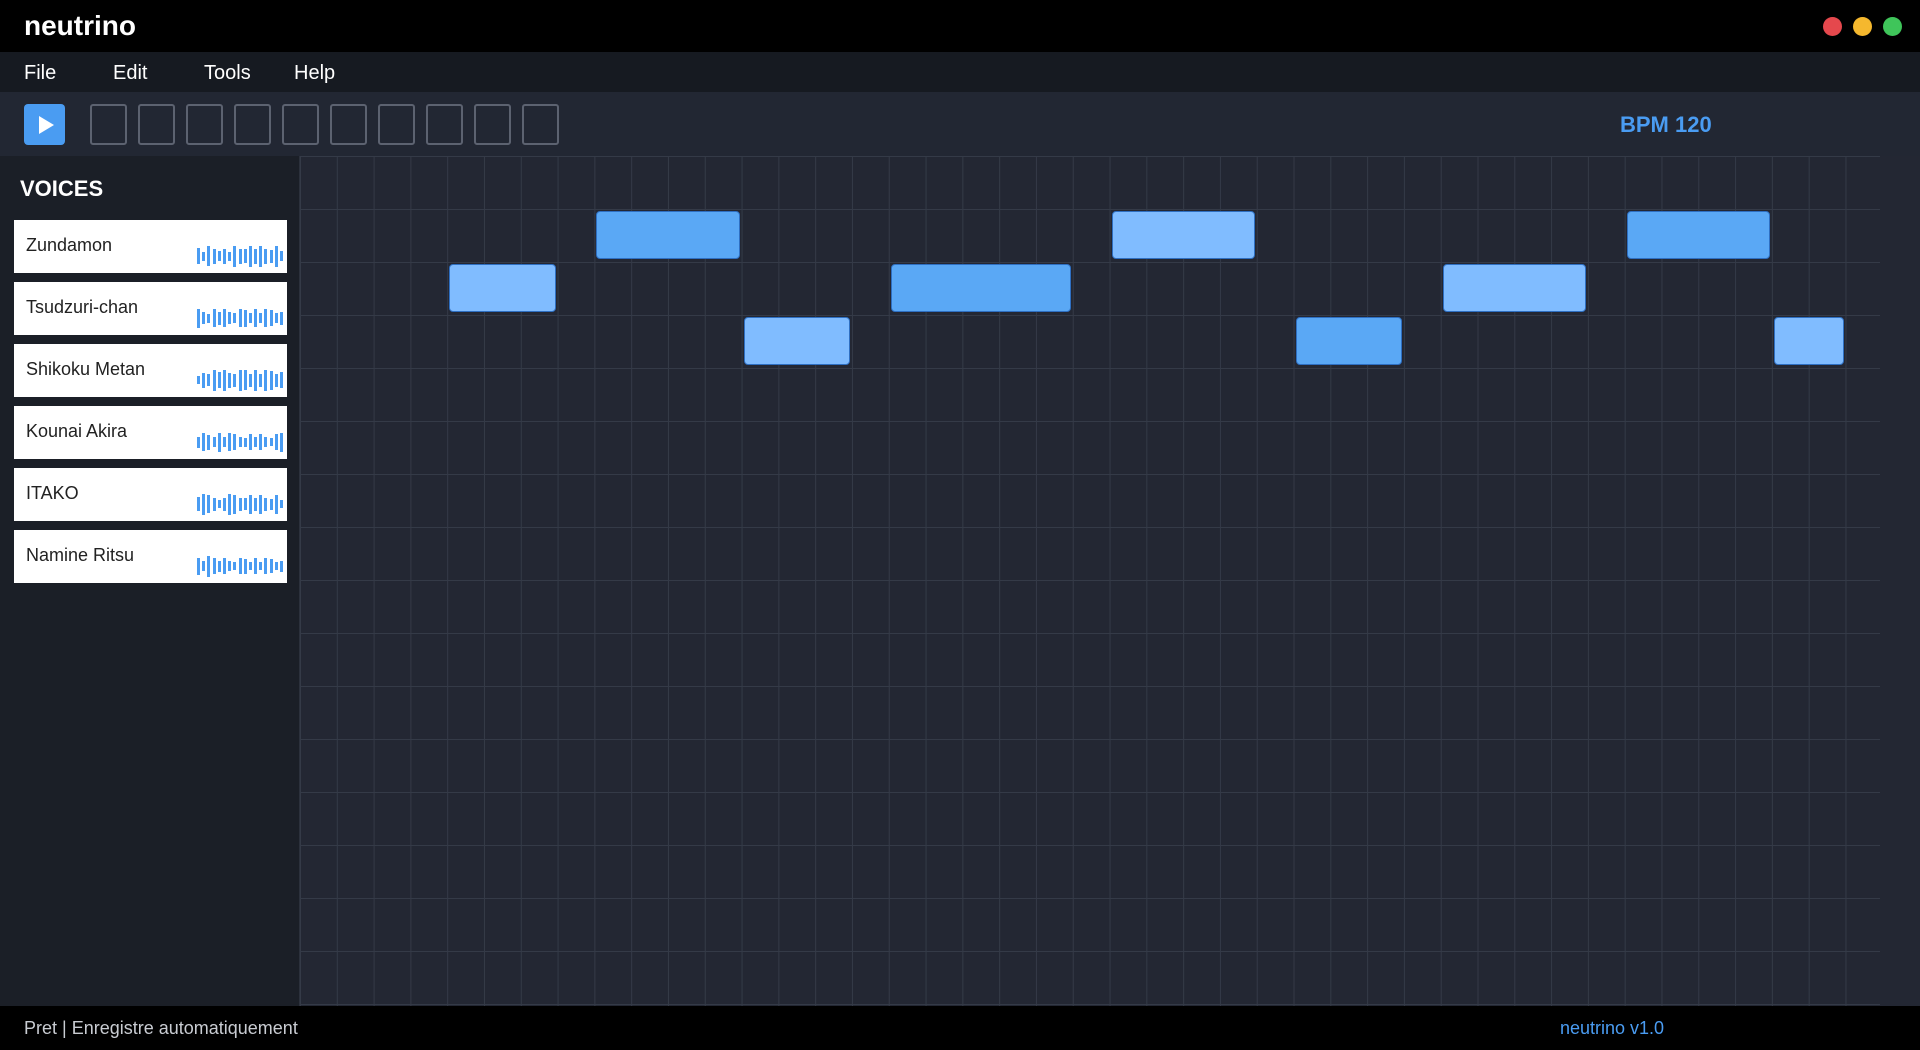 This screenshot has height=1050, width=1920. What do you see at coordinates (77, 431) in the screenshot?
I see `voice-name: Kounai Akira` at bounding box center [77, 431].